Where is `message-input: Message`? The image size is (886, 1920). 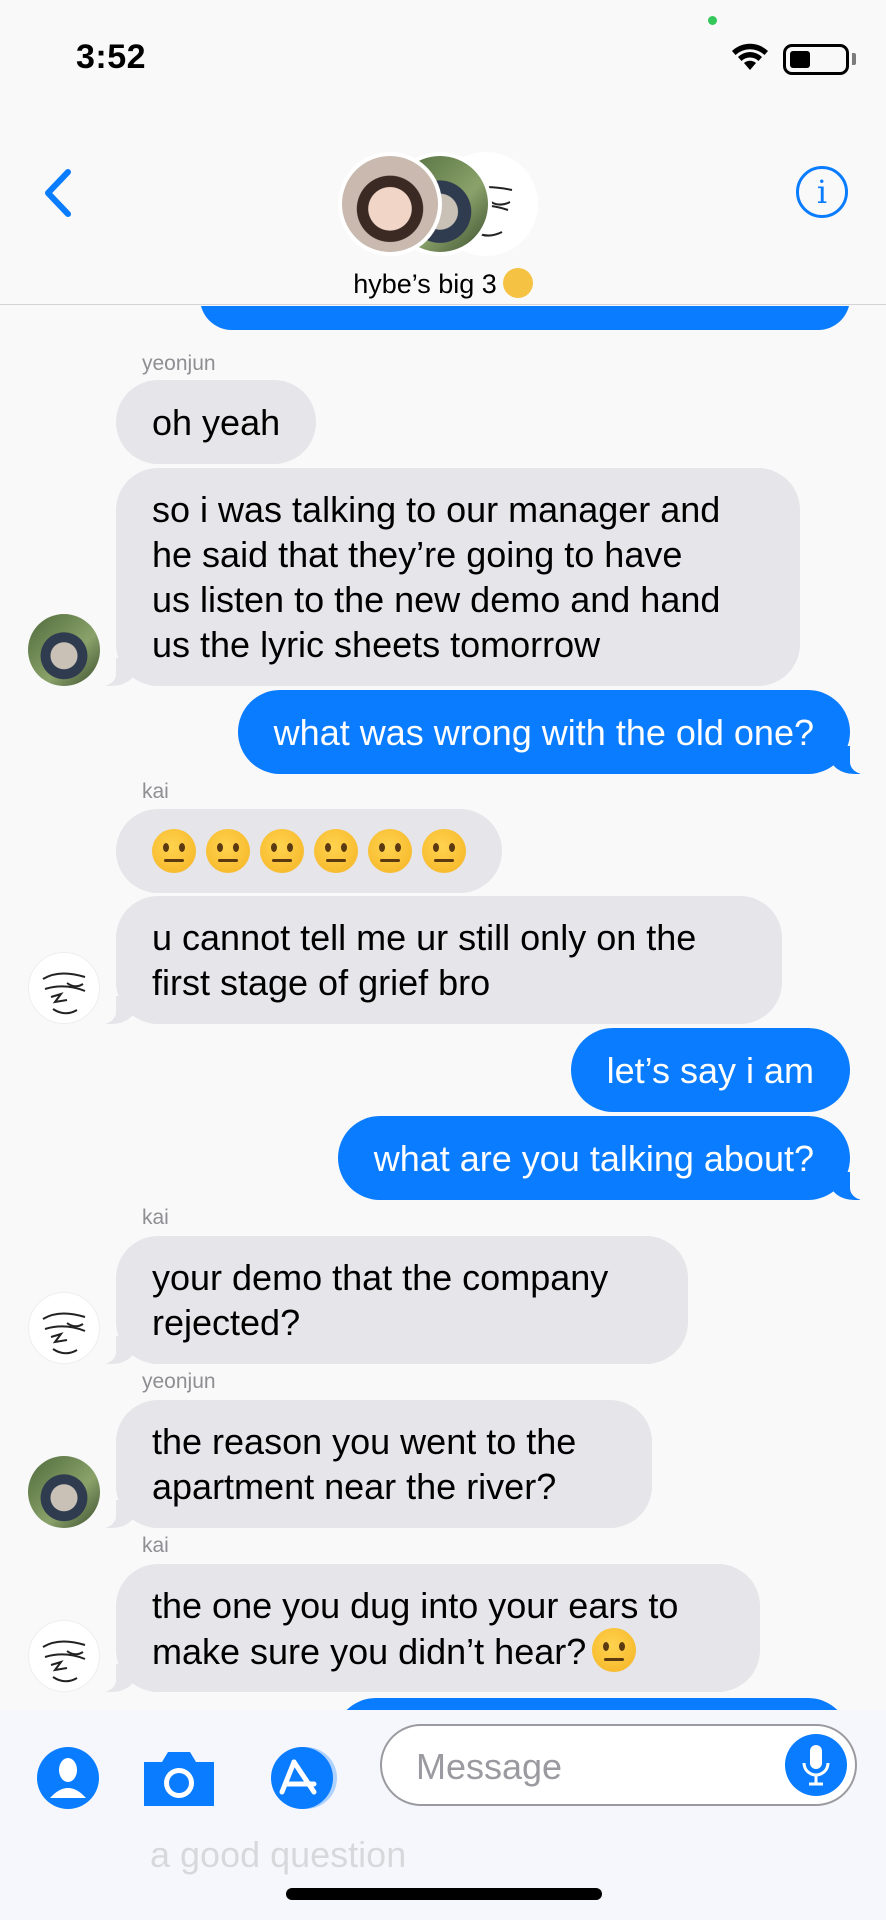
message-input: Message is located at coordinates (618, 1765).